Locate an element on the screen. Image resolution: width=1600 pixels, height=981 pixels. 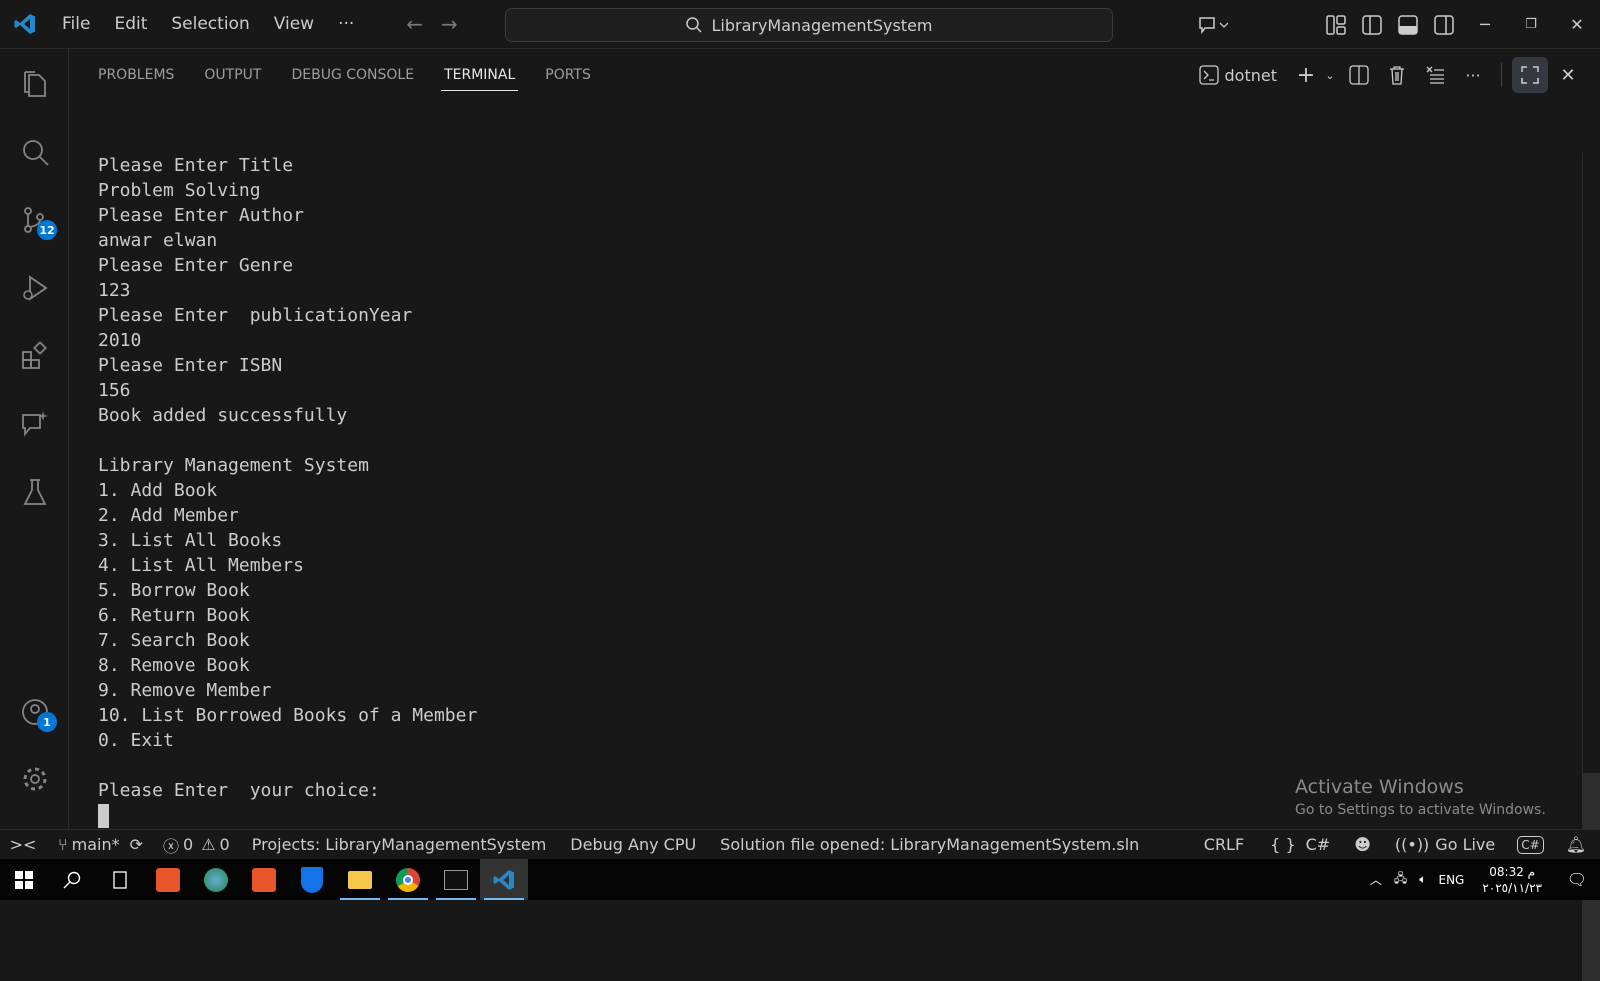
input-language: ENG is located at coordinates (1451, 880).